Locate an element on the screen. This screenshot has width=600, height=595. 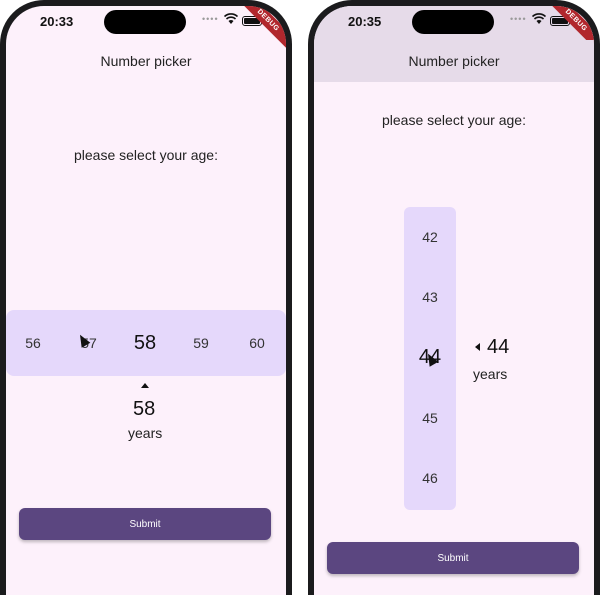
picker-option: 59 is located at coordinates (201, 343).